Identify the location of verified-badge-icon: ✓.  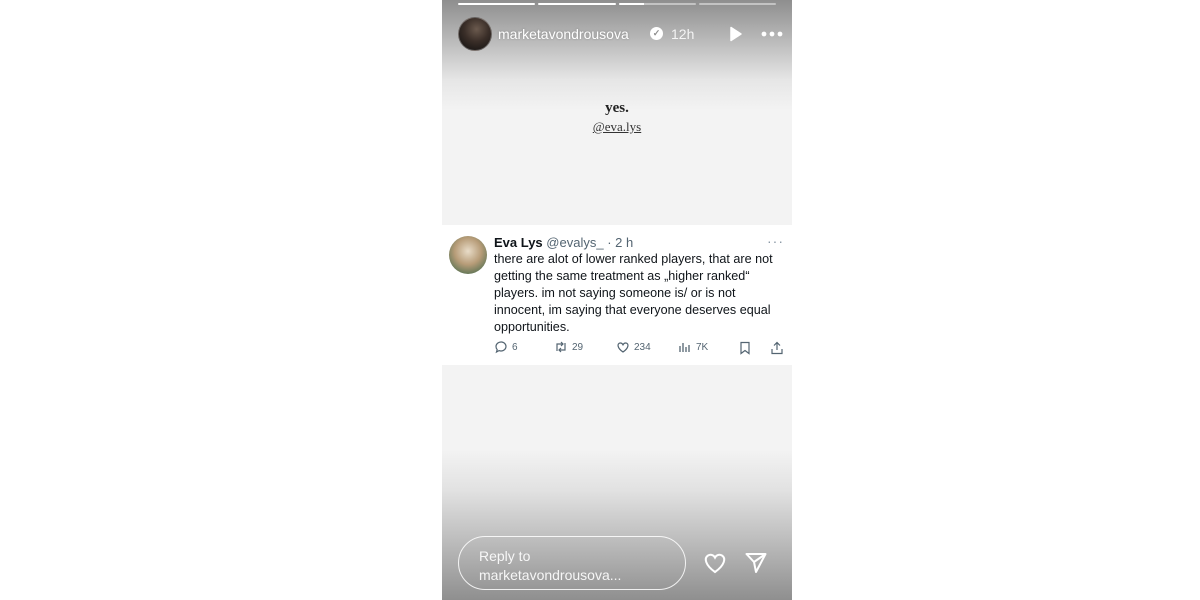
(656, 33).